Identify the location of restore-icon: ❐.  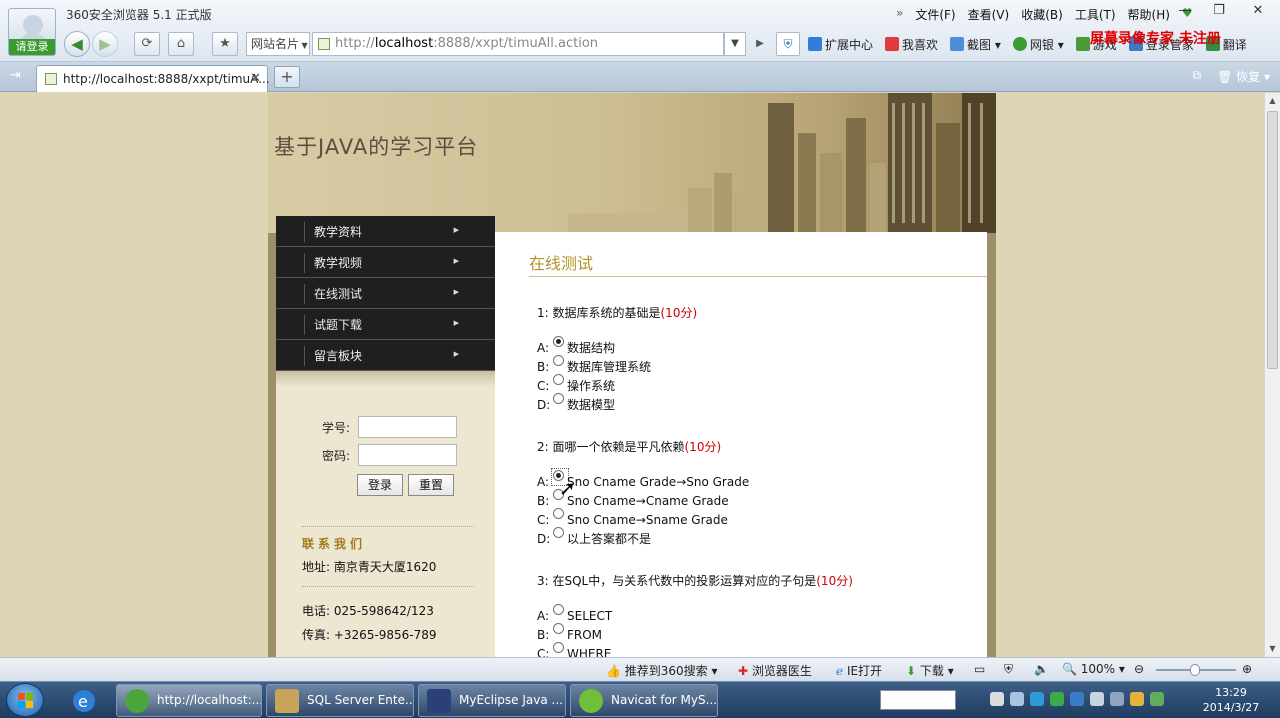
(1219, 11).